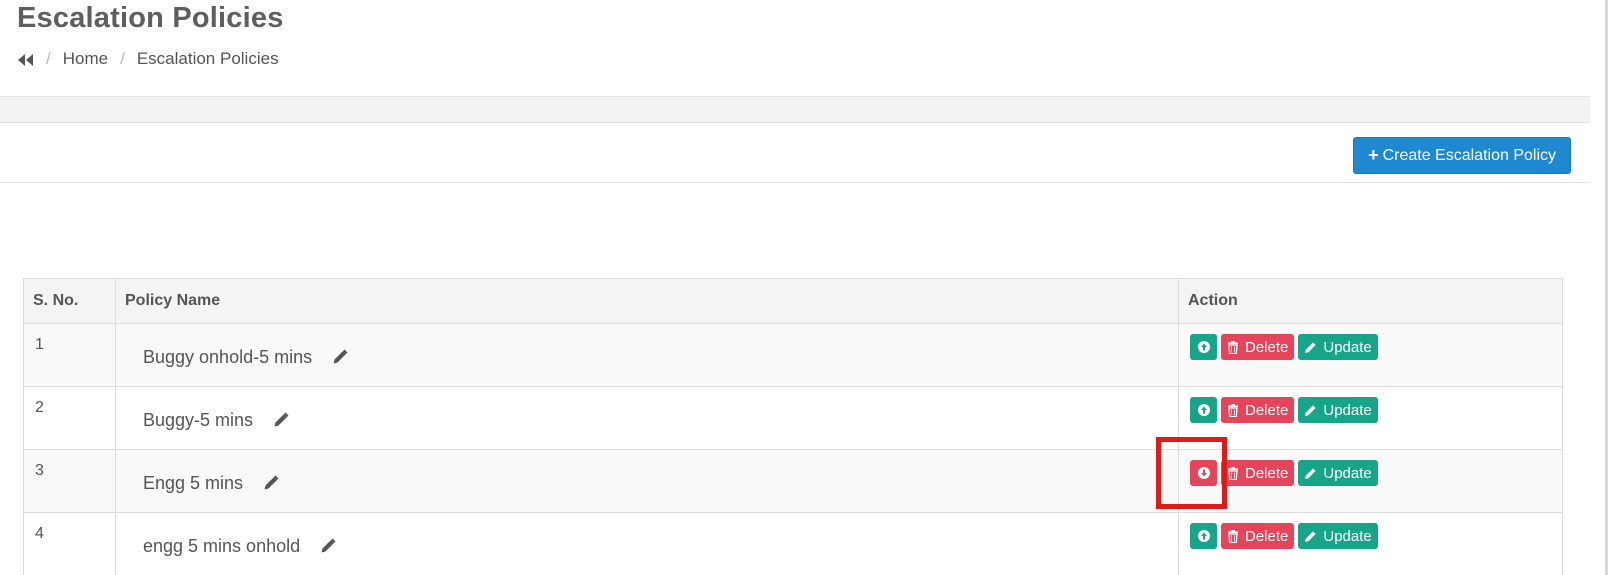 The width and height of the screenshot is (1608, 575). I want to click on double-chevron-left-icon, so click(25, 59).